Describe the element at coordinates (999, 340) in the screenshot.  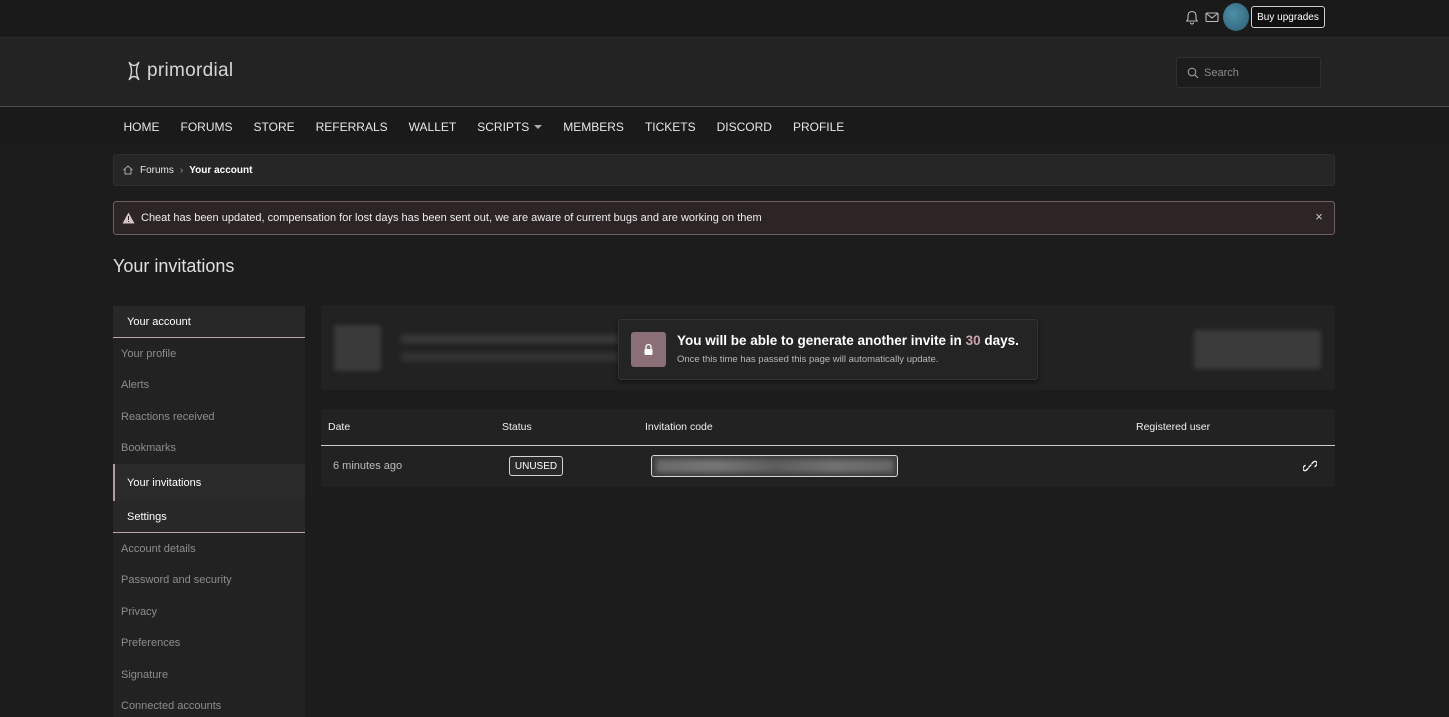
I see `cooldown-suffix: days.` at that location.